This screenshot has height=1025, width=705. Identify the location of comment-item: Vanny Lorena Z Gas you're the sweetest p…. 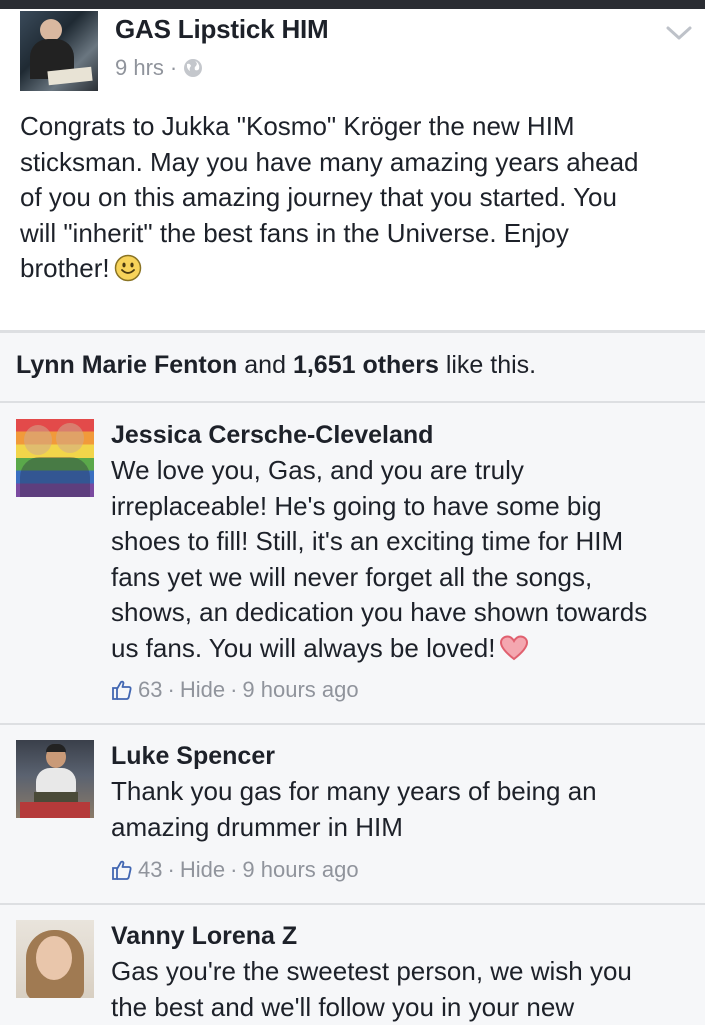
(352, 964).